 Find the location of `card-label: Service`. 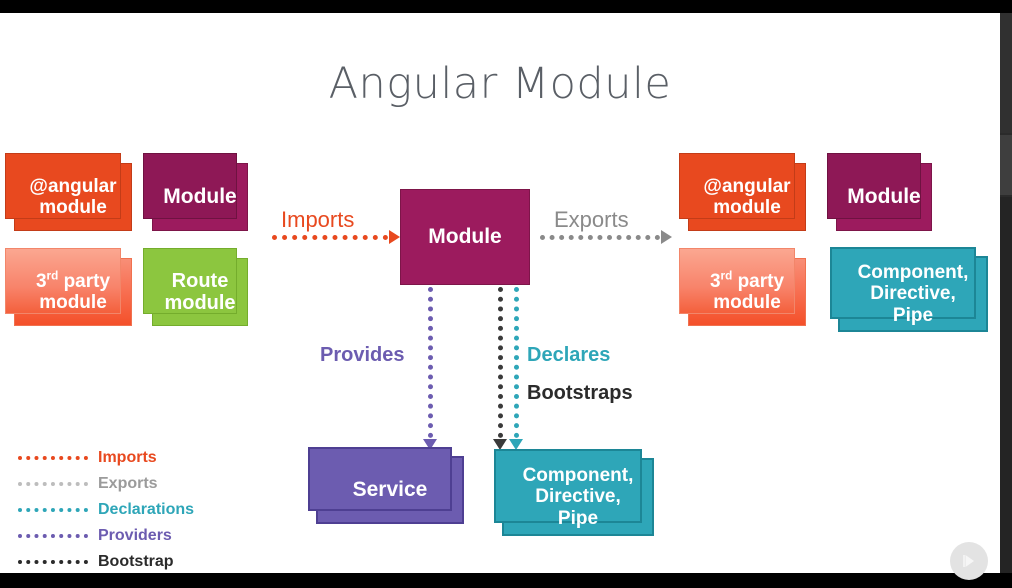

card-label: Service is located at coordinates (390, 490).